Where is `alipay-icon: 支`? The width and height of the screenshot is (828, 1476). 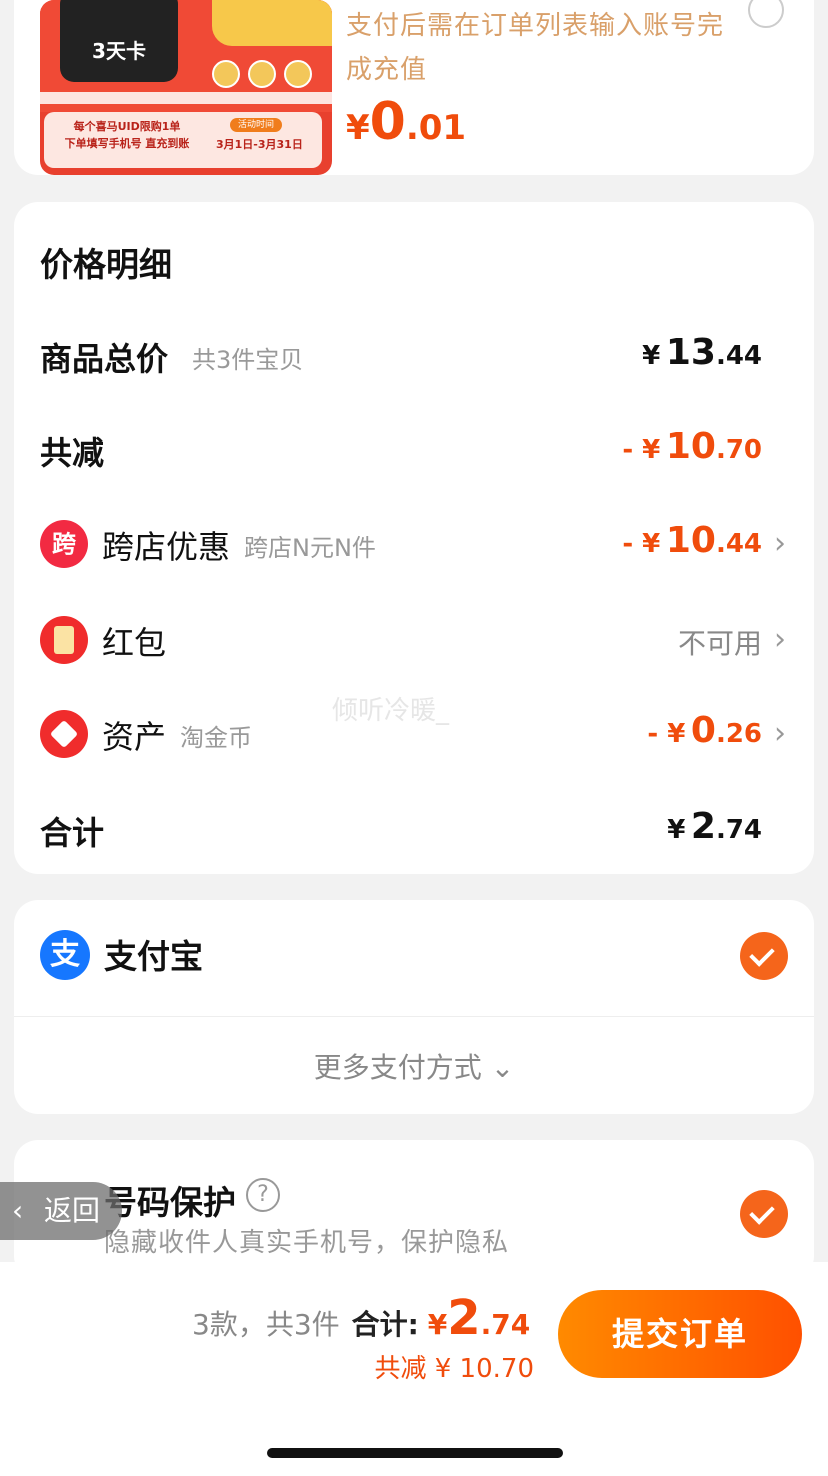 alipay-icon: 支 is located at coordinates (65, 955).